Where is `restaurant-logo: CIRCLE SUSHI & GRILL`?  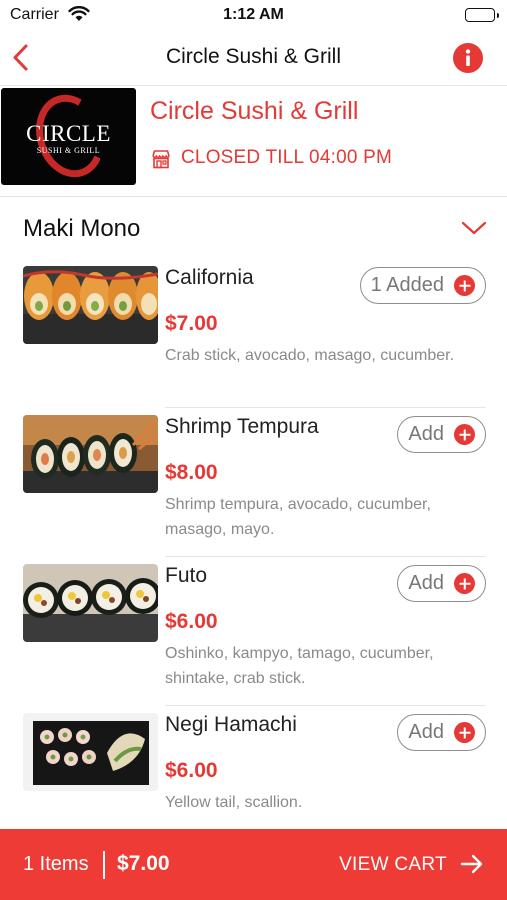 restaurant-logo: CIRCLE SUSHI & GRILL is located at coordinates (68, 136).